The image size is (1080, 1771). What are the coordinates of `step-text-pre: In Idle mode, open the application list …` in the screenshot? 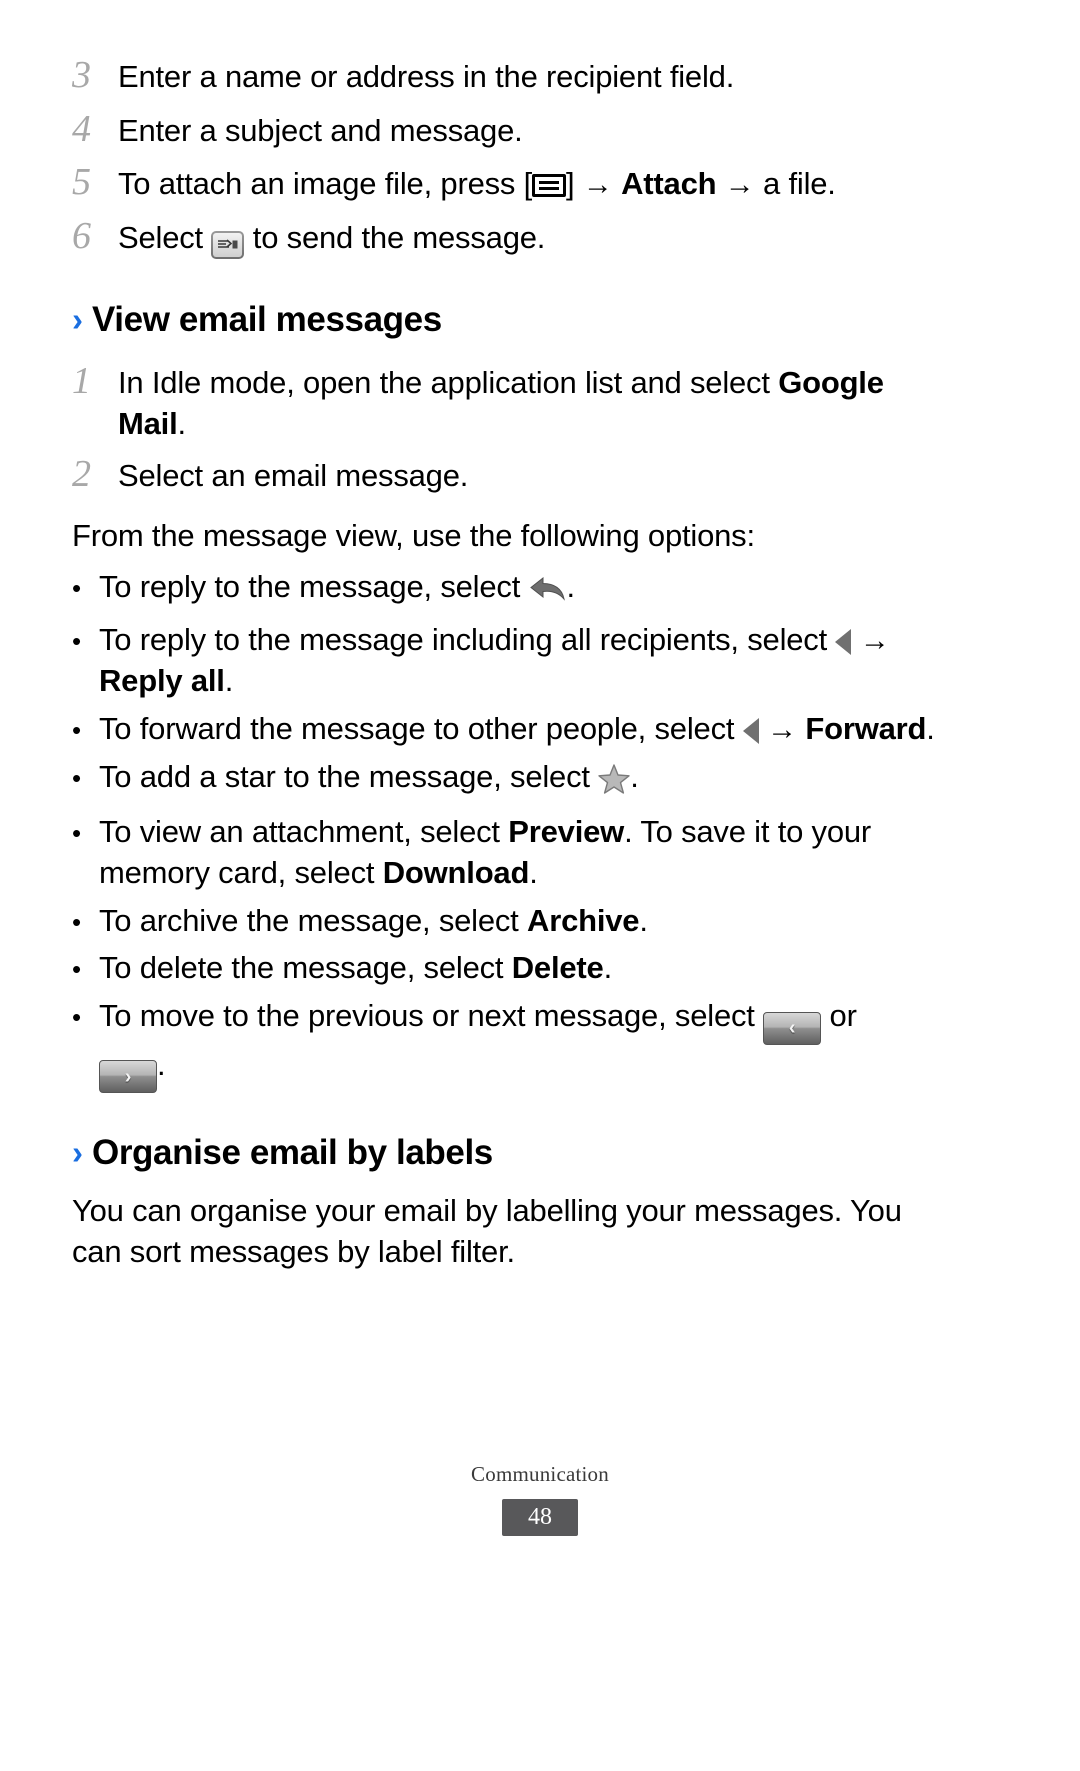 It's located at (448, 382).